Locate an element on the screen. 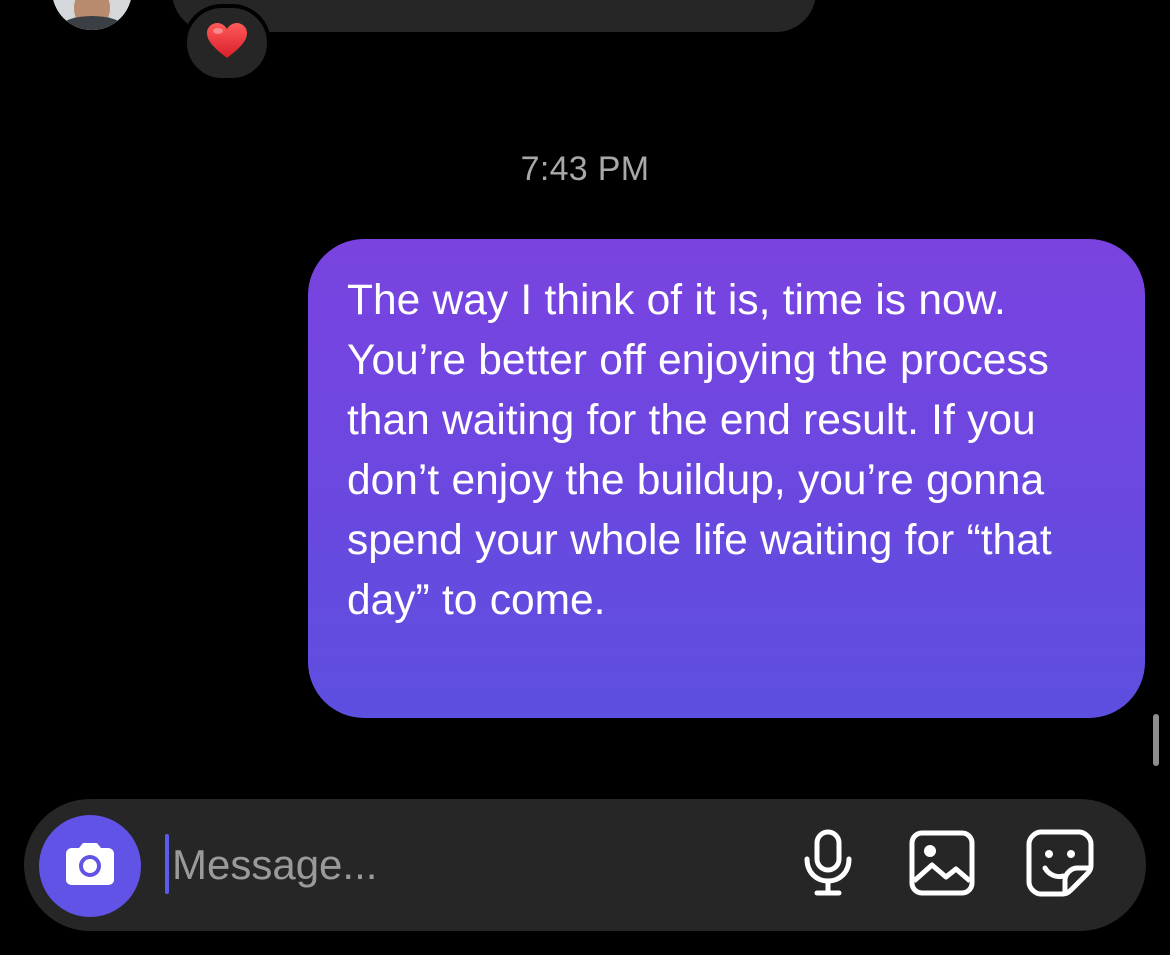  message-composer is located at coordinates (585, 865).